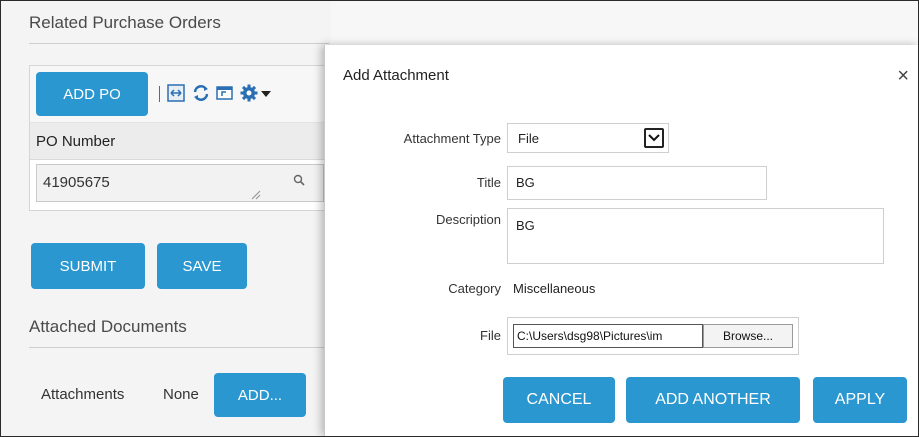  What do you see at coordinates (92, 94) in the screenshot?
I see `add-po-button: ADD PO` at bounding box center [92, 94].